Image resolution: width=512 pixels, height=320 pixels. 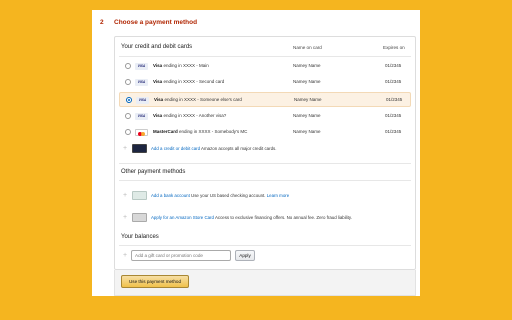 I want to click on card-suffix: ending in XXXX - Second card, so click(x=193, y=81).